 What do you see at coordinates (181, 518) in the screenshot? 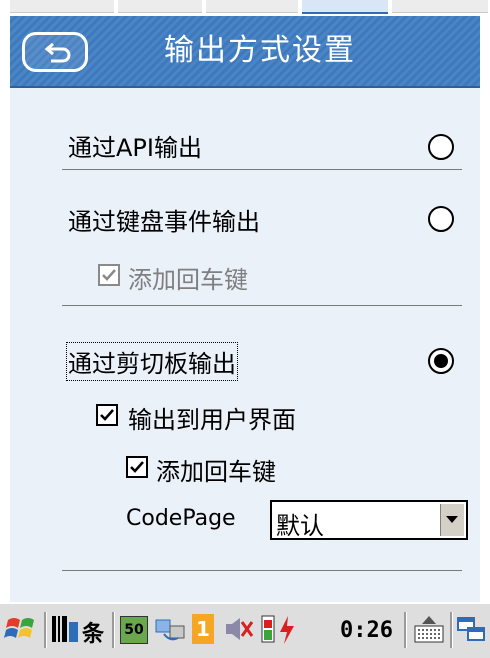
I see `codepage-label: CodePage` at bounding box center [181, 518].